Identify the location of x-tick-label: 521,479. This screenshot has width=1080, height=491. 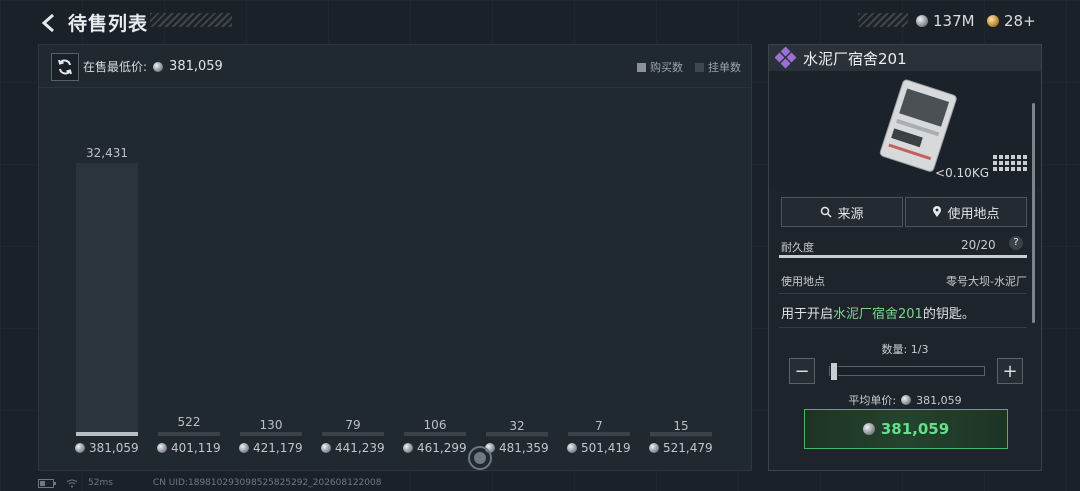
(681, 448).